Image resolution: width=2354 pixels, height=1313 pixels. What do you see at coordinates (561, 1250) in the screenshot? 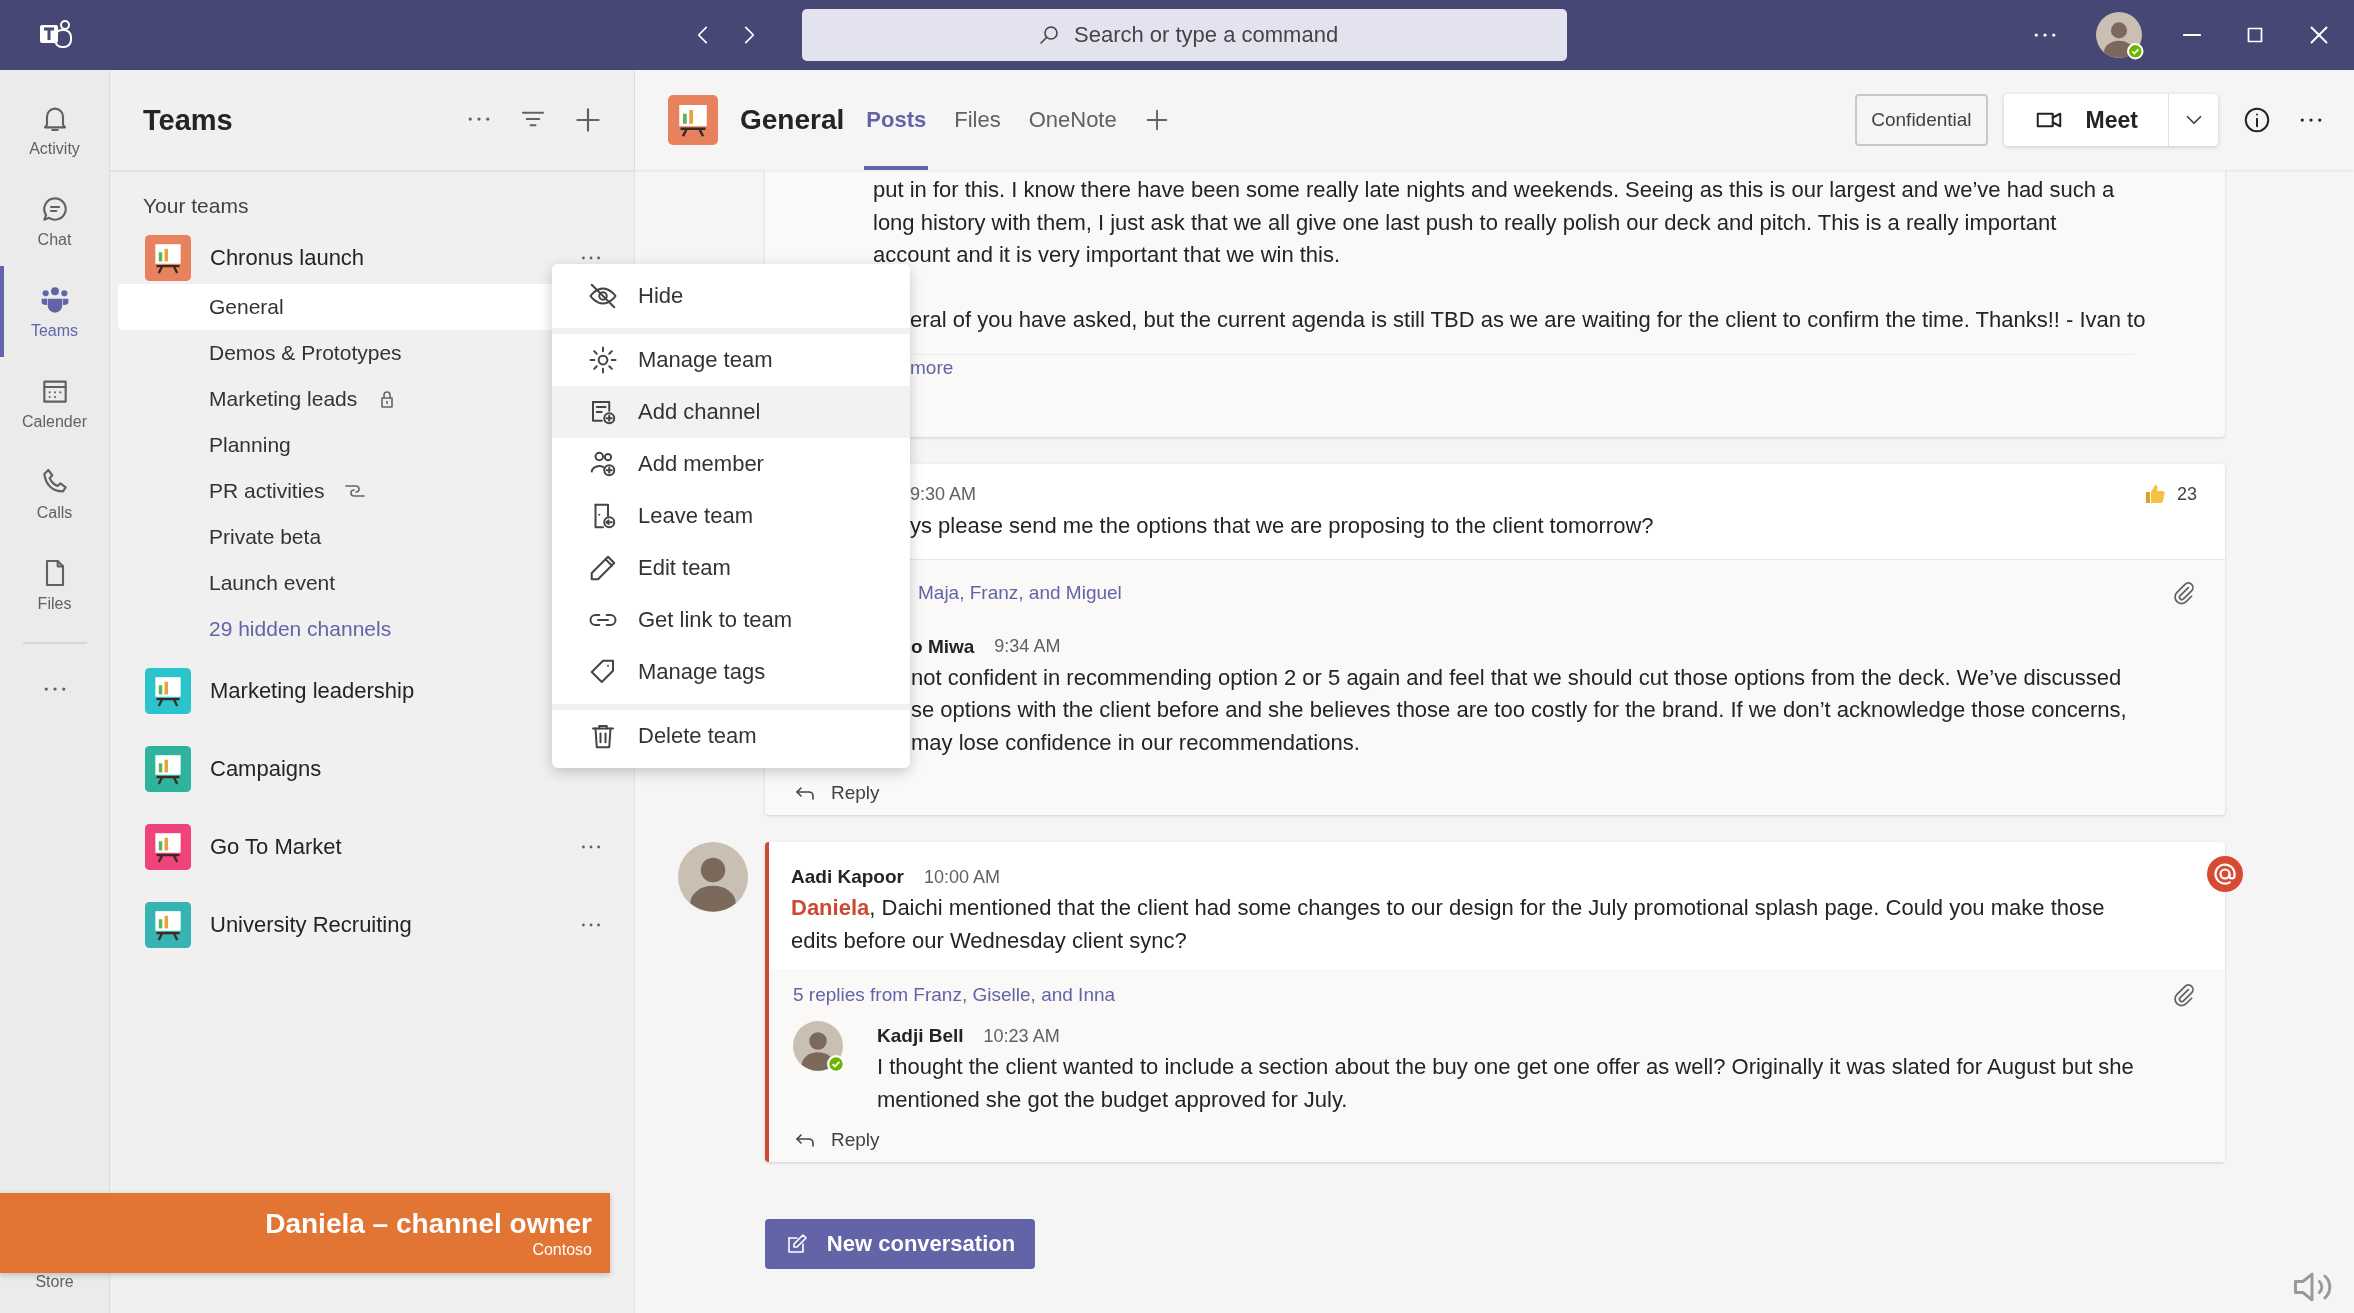
I see `banner-subtitle: Contoso` at bounding box center [561, 1250].